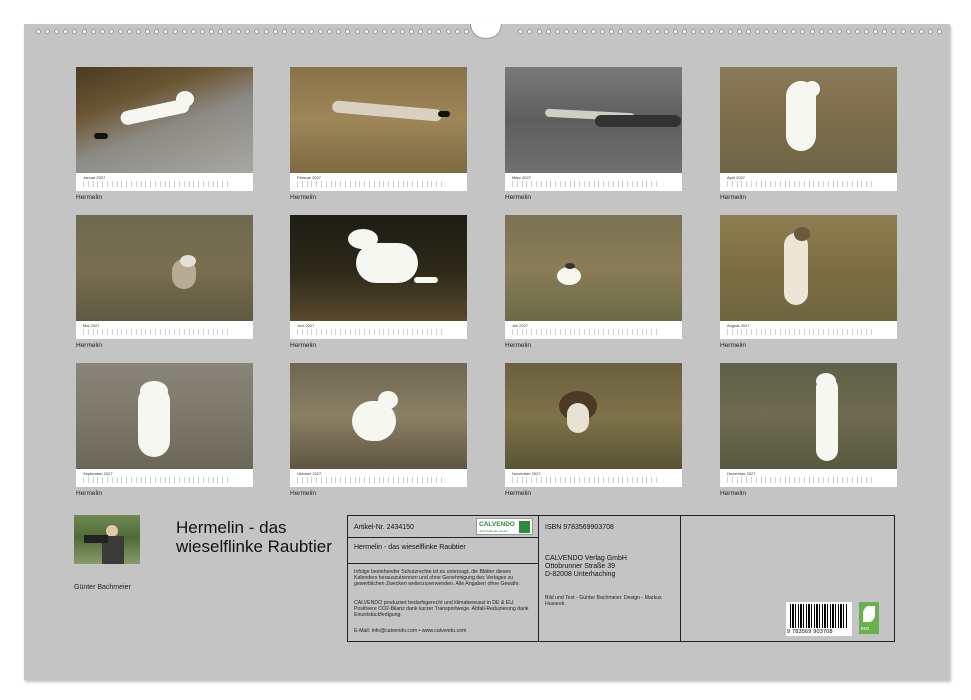  What do you see at coordinates (593, 134) in the screenshot?
I see `month-thumbnail-march: März 2027 Hermelin` at bounding box center [593, 134].